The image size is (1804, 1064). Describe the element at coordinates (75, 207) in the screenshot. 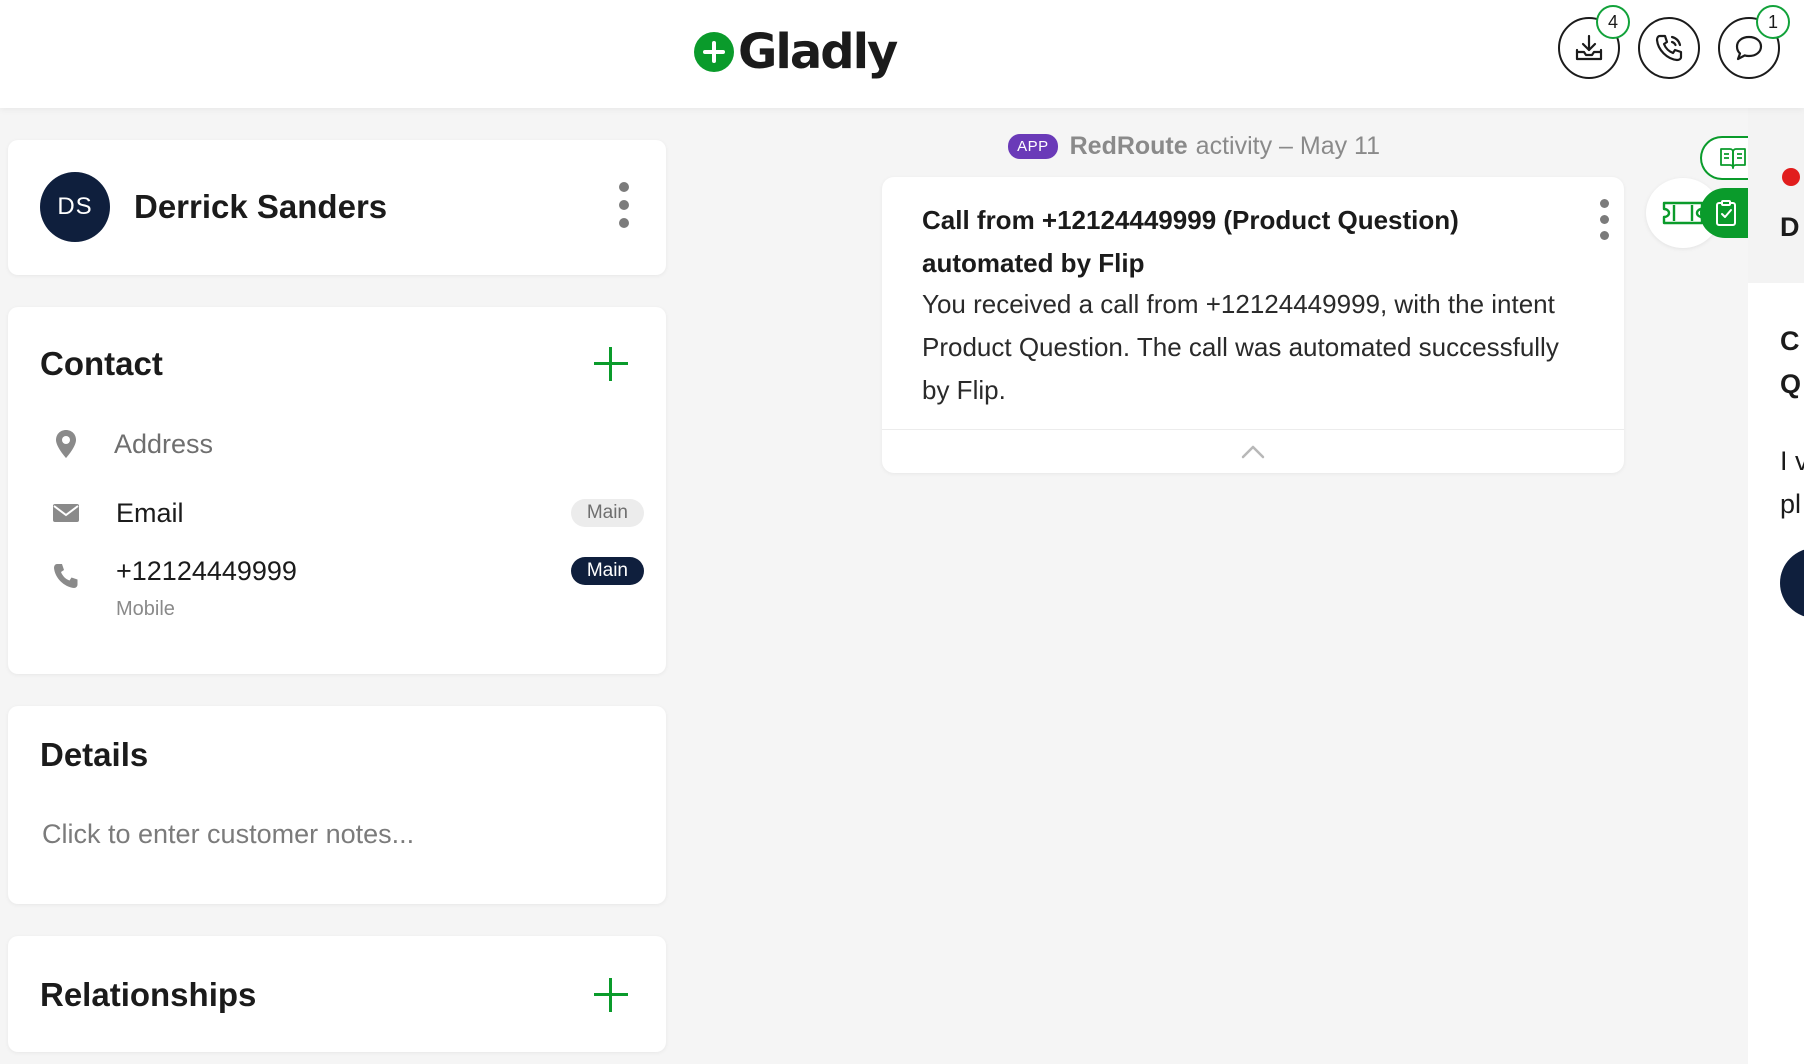

I see `customer-avatar: DS` at that location.